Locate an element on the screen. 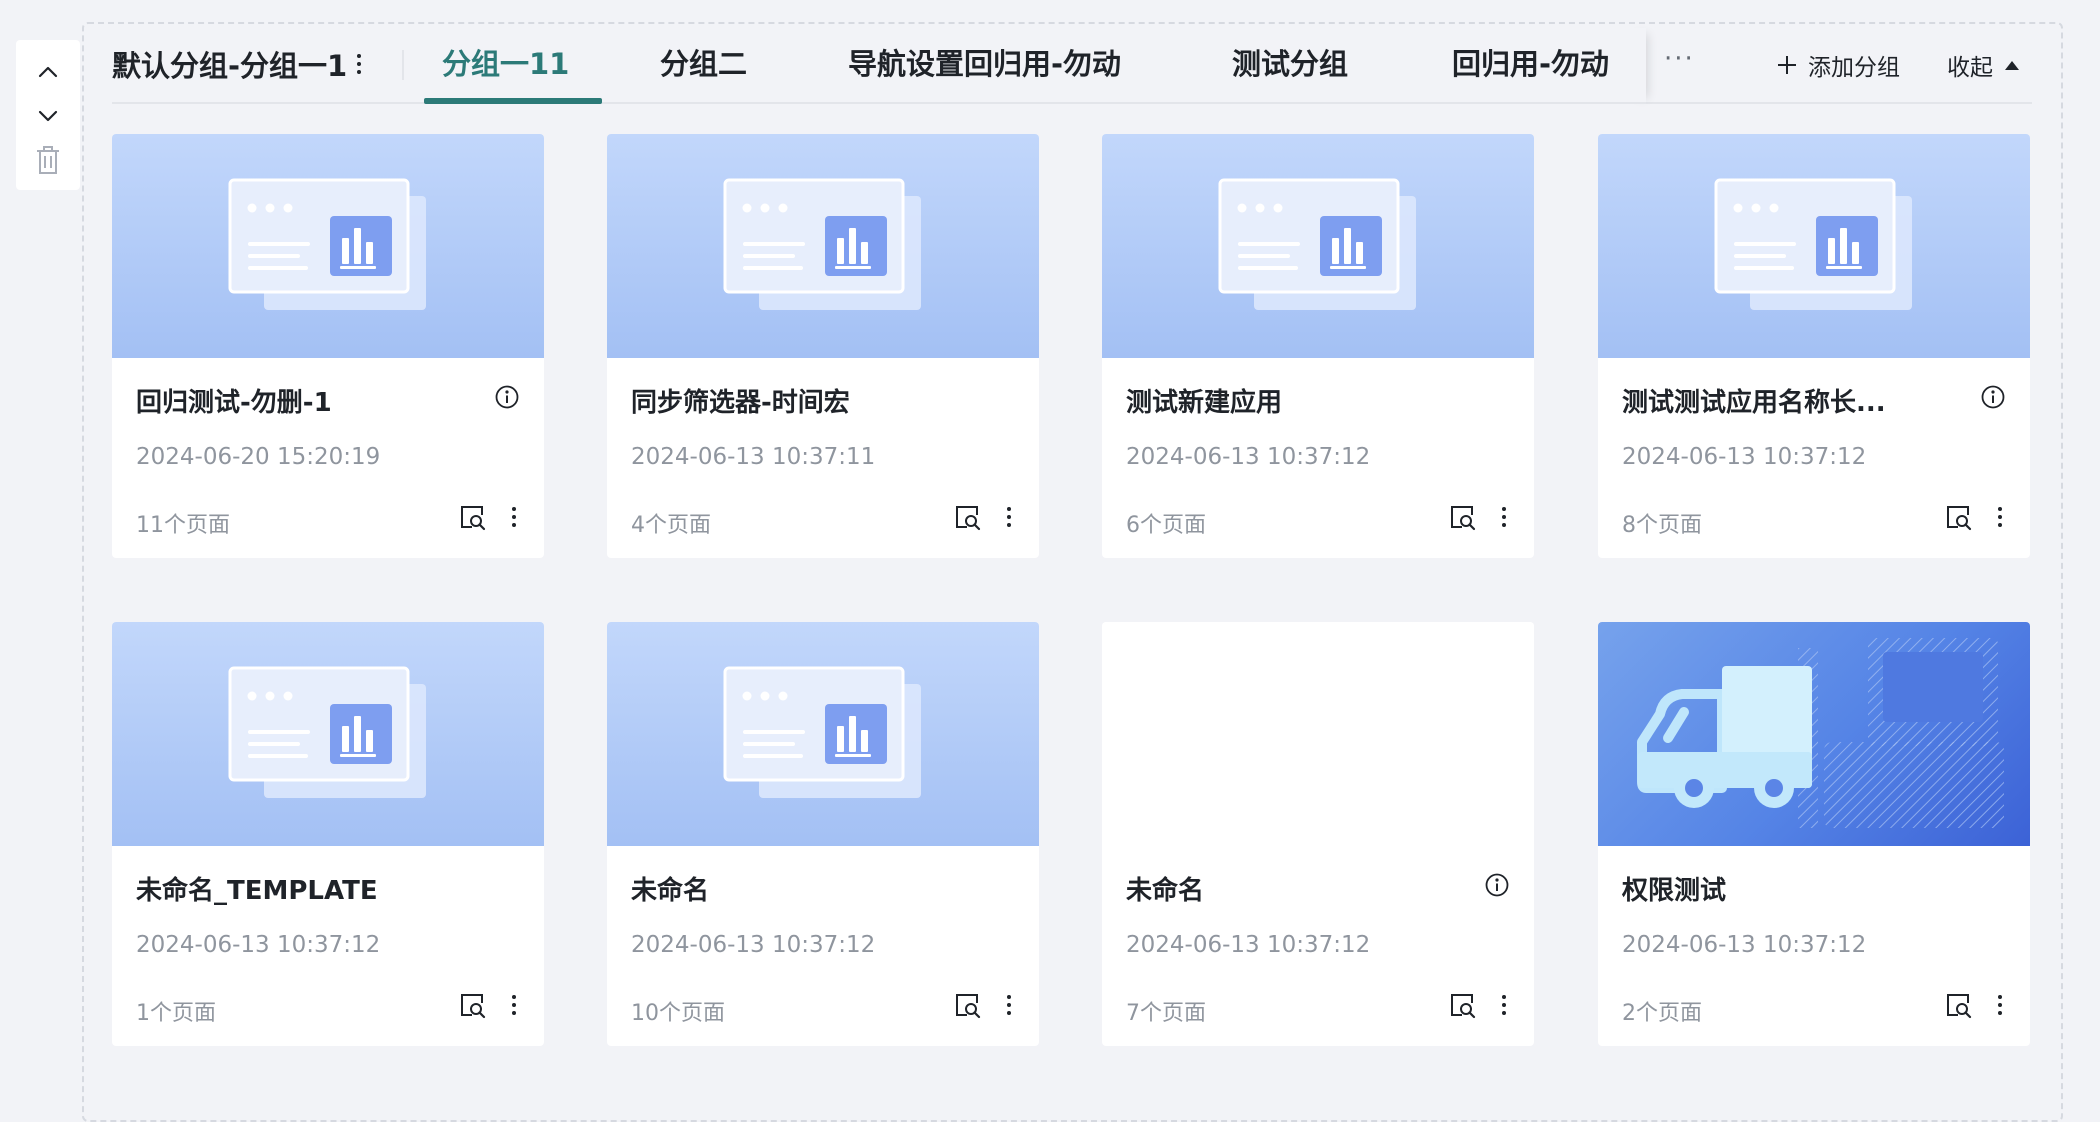  app-card-page-count: 2个页面 is located at coordinates (1662, 1013).